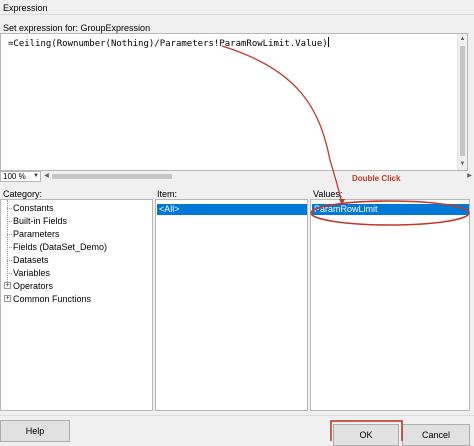 The width and height of the screenshot is (474, 446). What do you see at coordinates (282, 124) in the screenshot?
I see `annotation-arrow` at bounding box center [282, 124].